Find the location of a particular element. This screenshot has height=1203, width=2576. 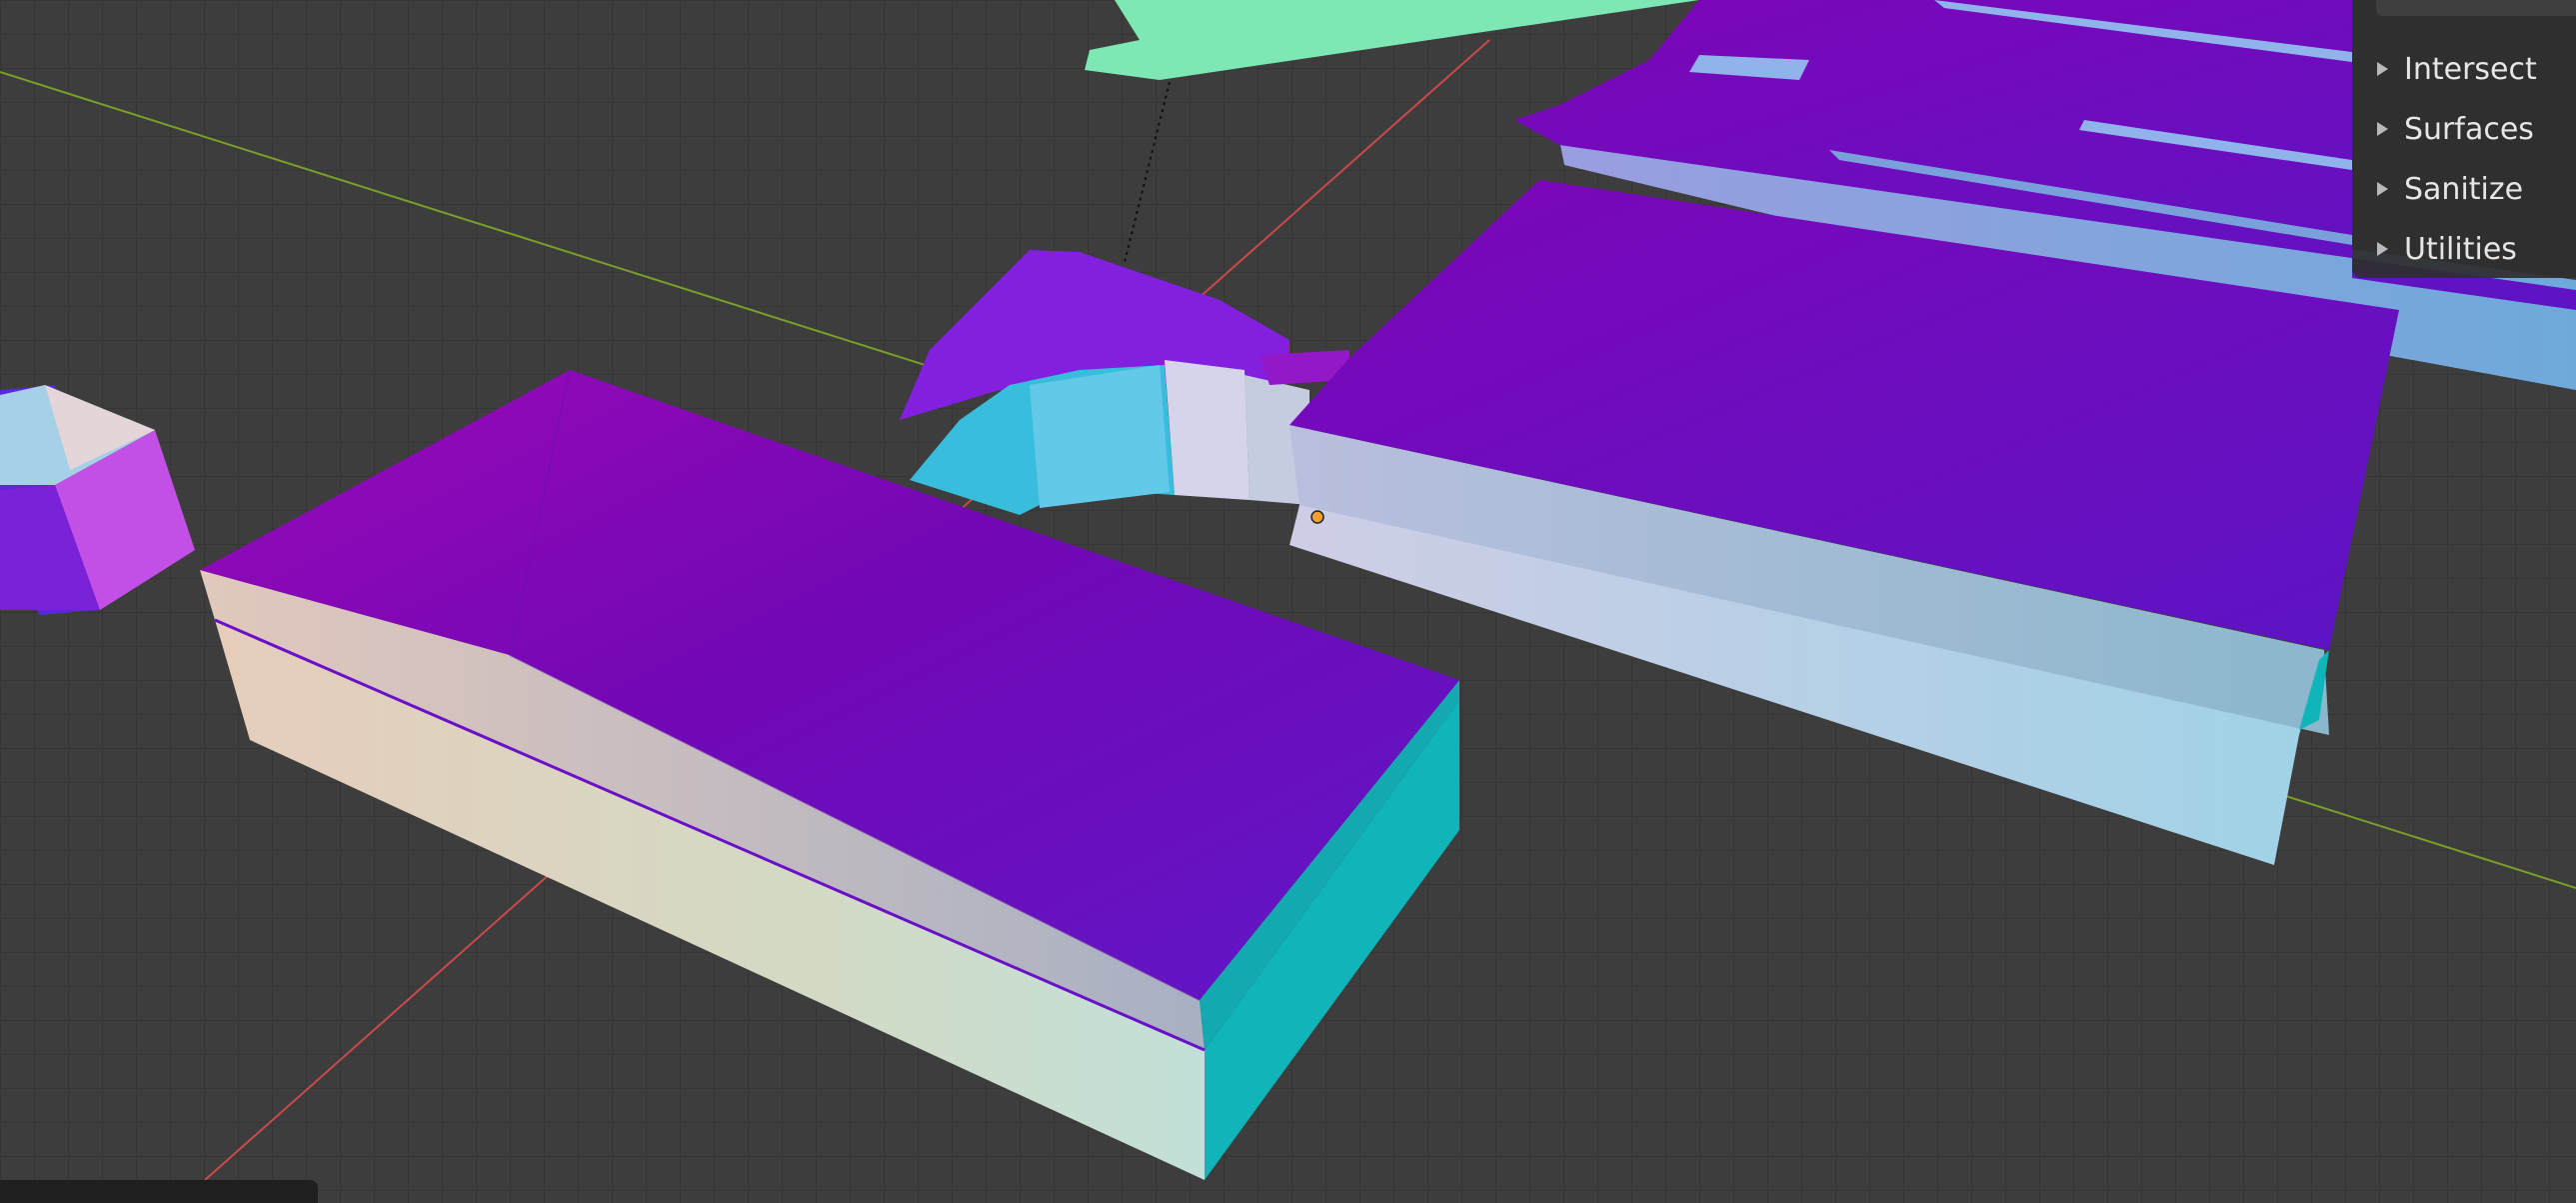

connector-arch-light is located at coordinates (1208, 430).